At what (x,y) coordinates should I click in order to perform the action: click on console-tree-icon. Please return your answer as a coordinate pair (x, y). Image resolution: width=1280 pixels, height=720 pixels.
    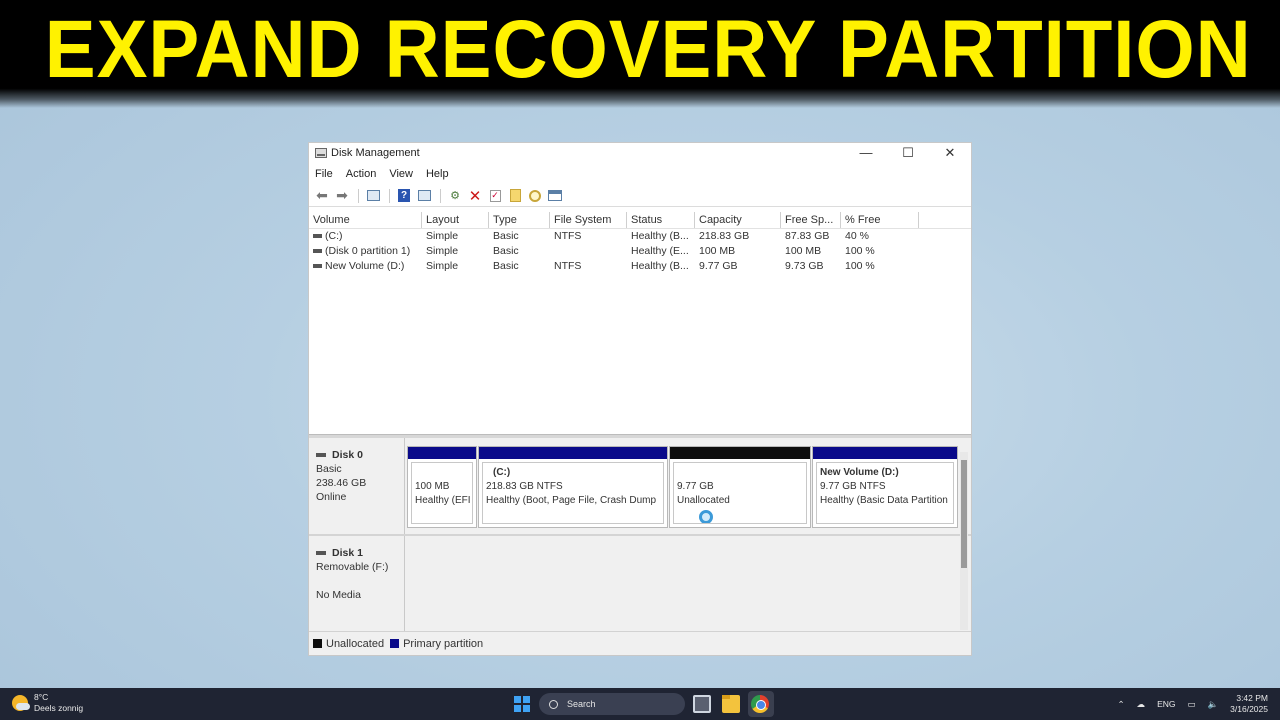
    Looking at the image, I should click on (373, 196).